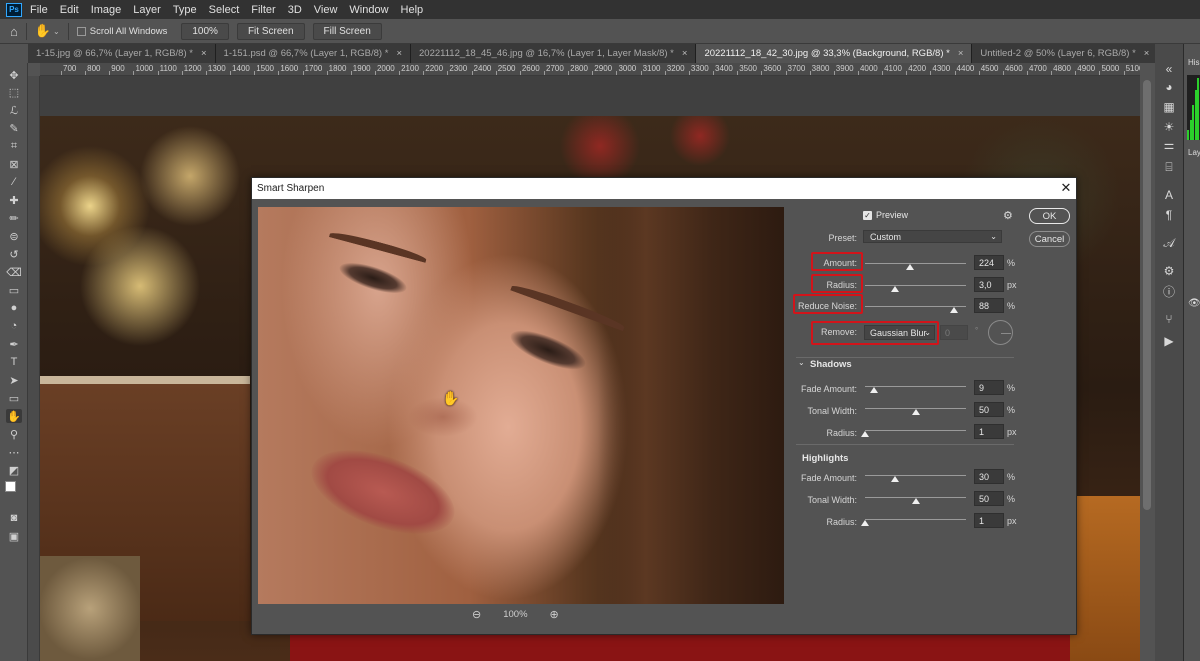  I want to click on preview-checkbox: ✓, so click(867, 215).